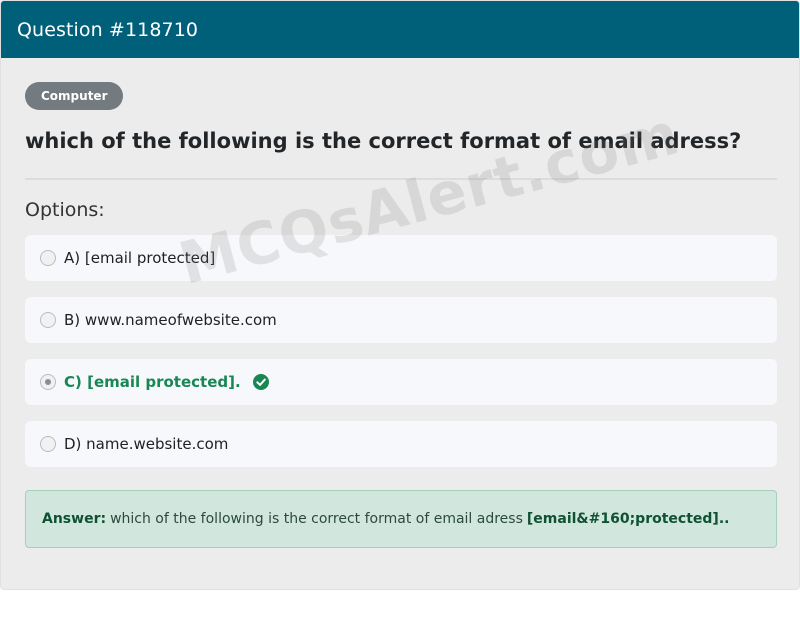 The image size is (800, 620). What do you see at coordinates (401, 179) in the screenshot?
I see `divider` at bounding box center [401, 179].